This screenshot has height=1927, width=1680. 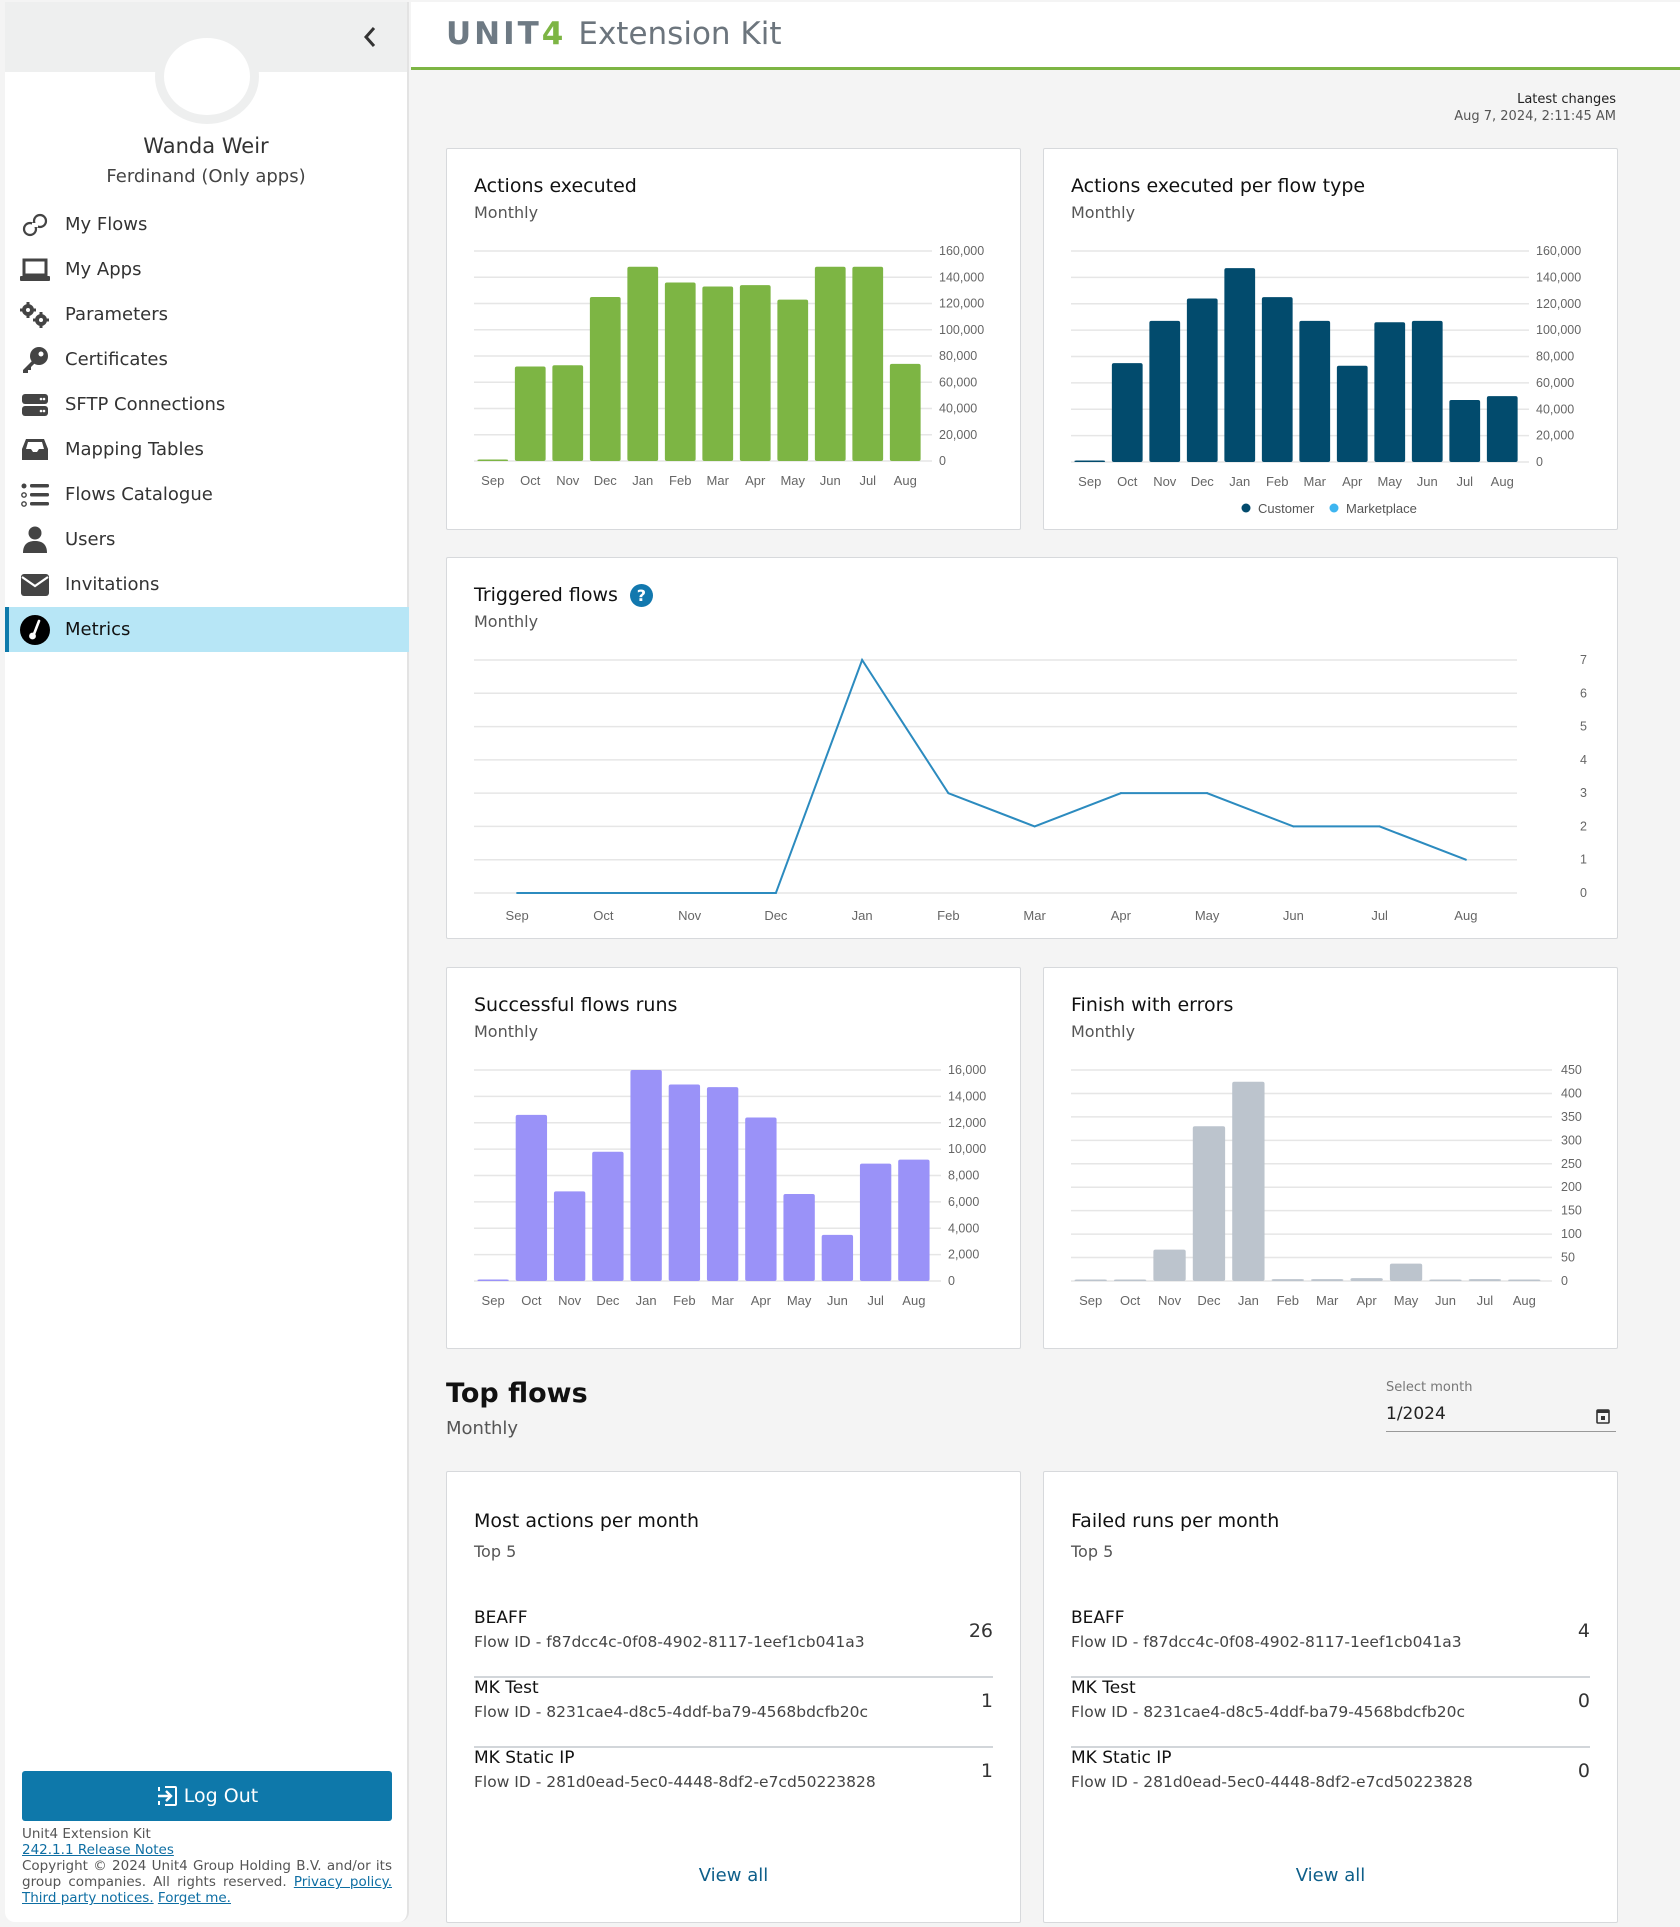 I want to click on sidebar-item-label: Metrics, so click(x=98, y=629).